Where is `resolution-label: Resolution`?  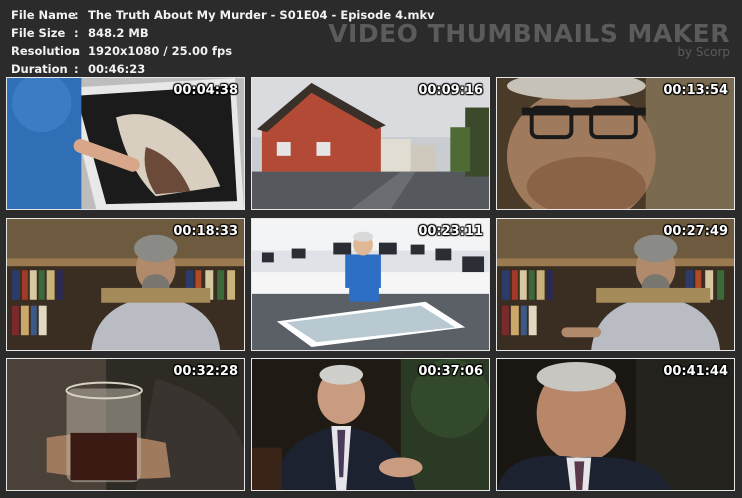 resolution-label: Resolution is located at coordinates (46, 51).